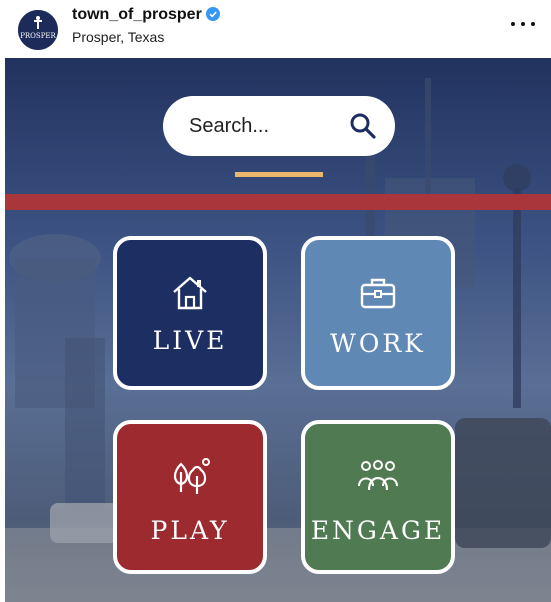 The height and width of the screenshot is (602, 551). I want to click on tile-label: WORK, so click(378, 343).